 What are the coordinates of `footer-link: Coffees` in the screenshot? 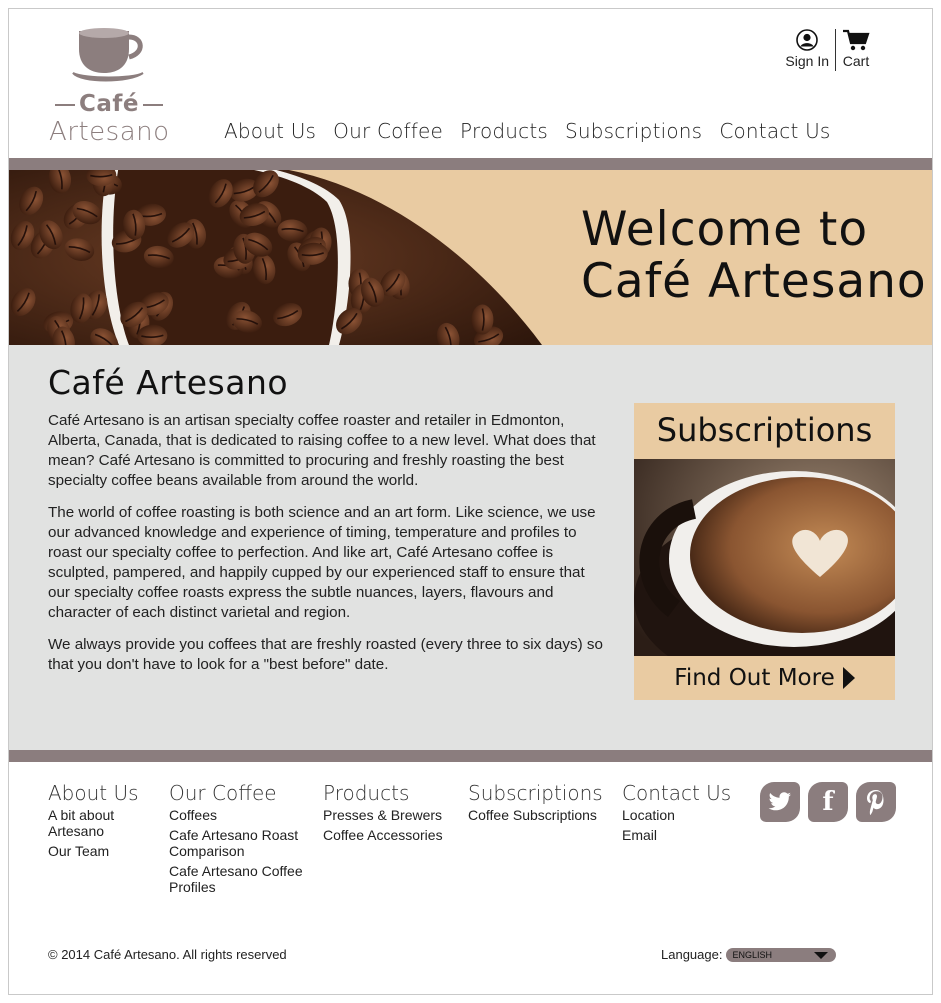 It's located at (241, 815).